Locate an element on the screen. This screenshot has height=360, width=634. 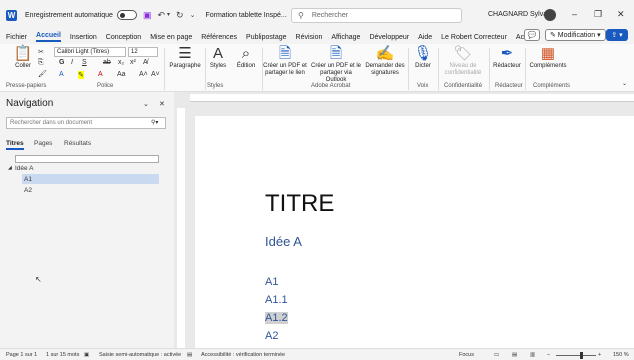
menu-item-8: Affichage is located at coordinates (345, 37).